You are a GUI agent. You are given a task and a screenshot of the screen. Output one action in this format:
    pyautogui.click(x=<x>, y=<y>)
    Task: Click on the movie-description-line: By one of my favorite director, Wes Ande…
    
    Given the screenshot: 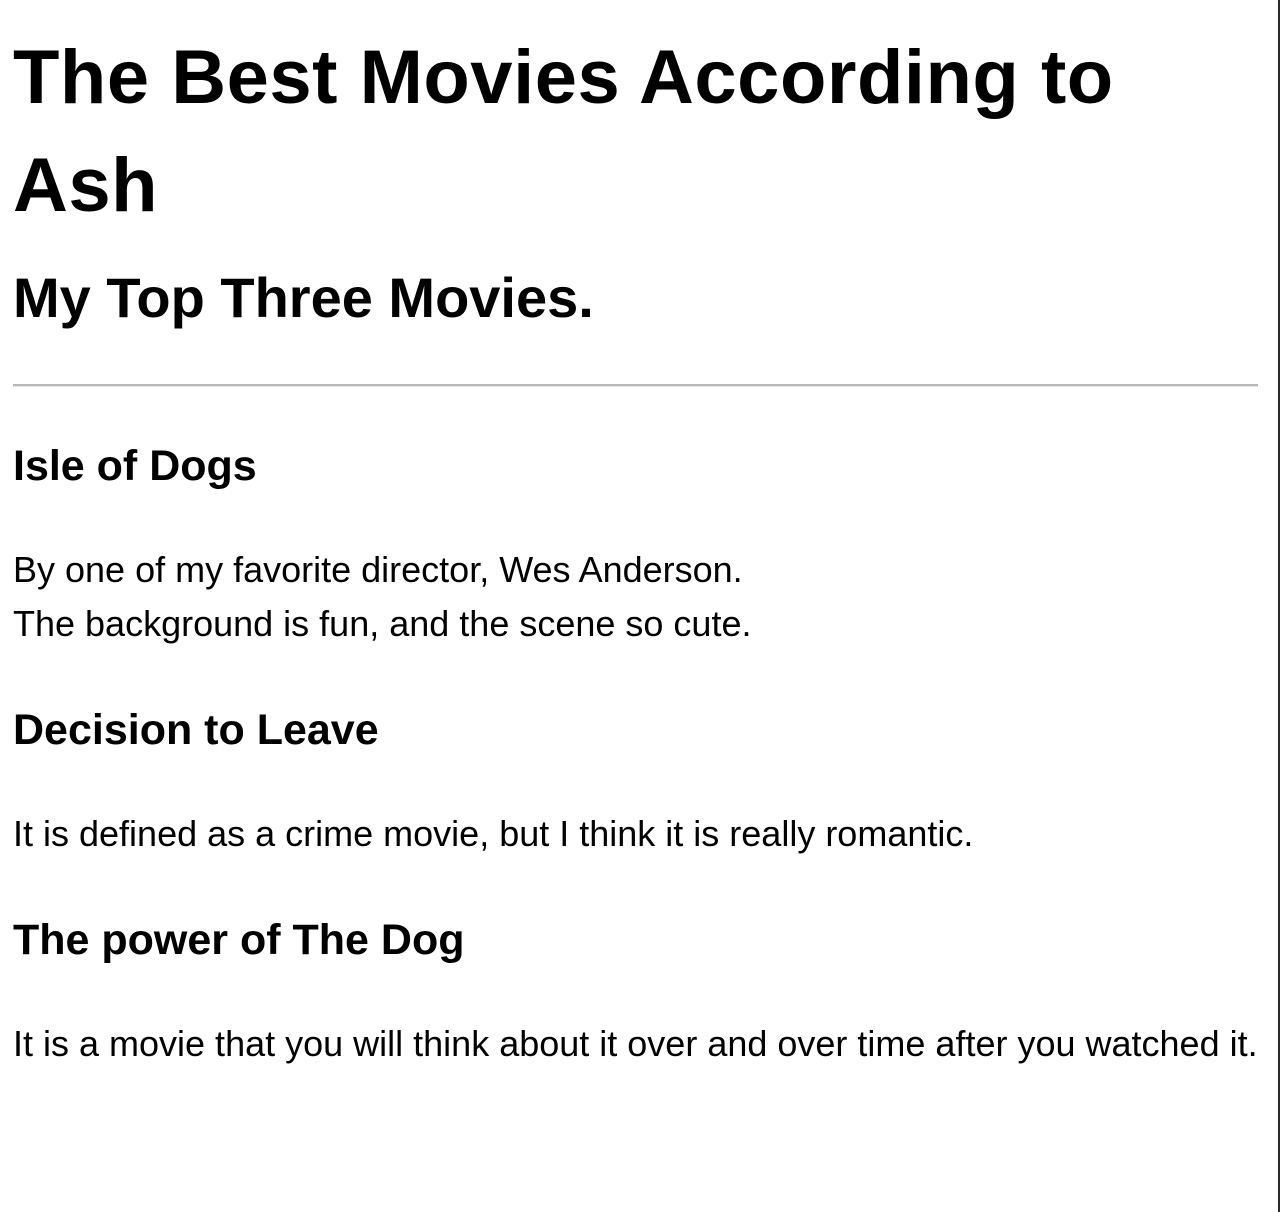 What is the action you would take?
    pyautogui.click(x=378, y=569)
    